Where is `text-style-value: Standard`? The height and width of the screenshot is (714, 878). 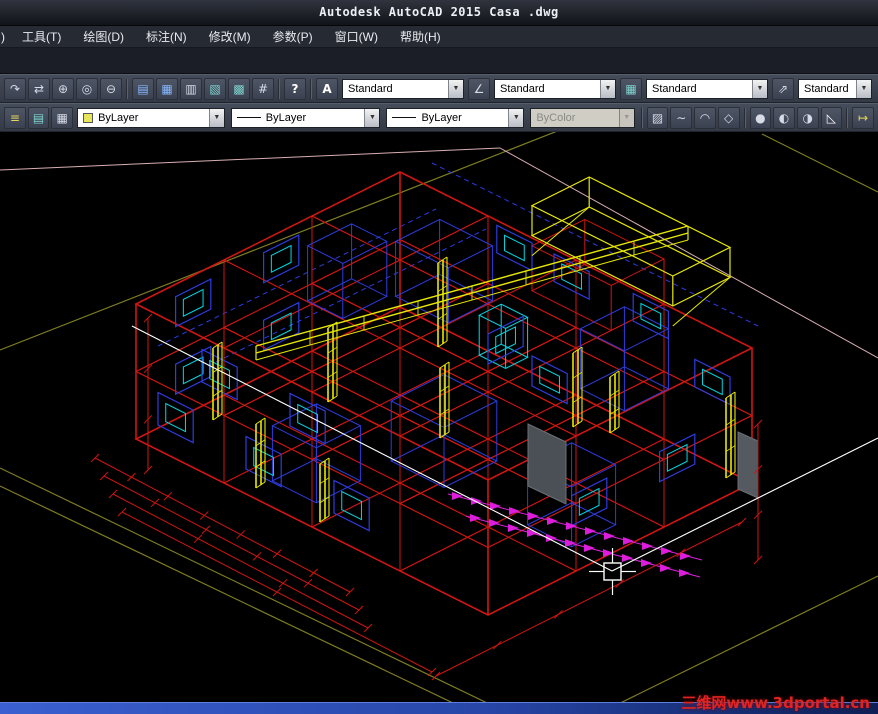 text-style-value: Standard is located at coordinates (370, 88).